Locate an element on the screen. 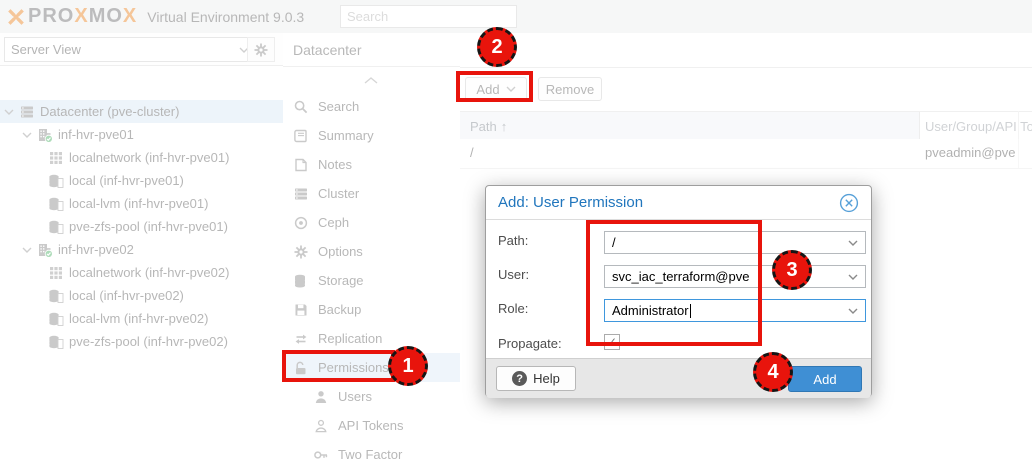  annotation-step-3: 3 is located at coordinates (792, 270).